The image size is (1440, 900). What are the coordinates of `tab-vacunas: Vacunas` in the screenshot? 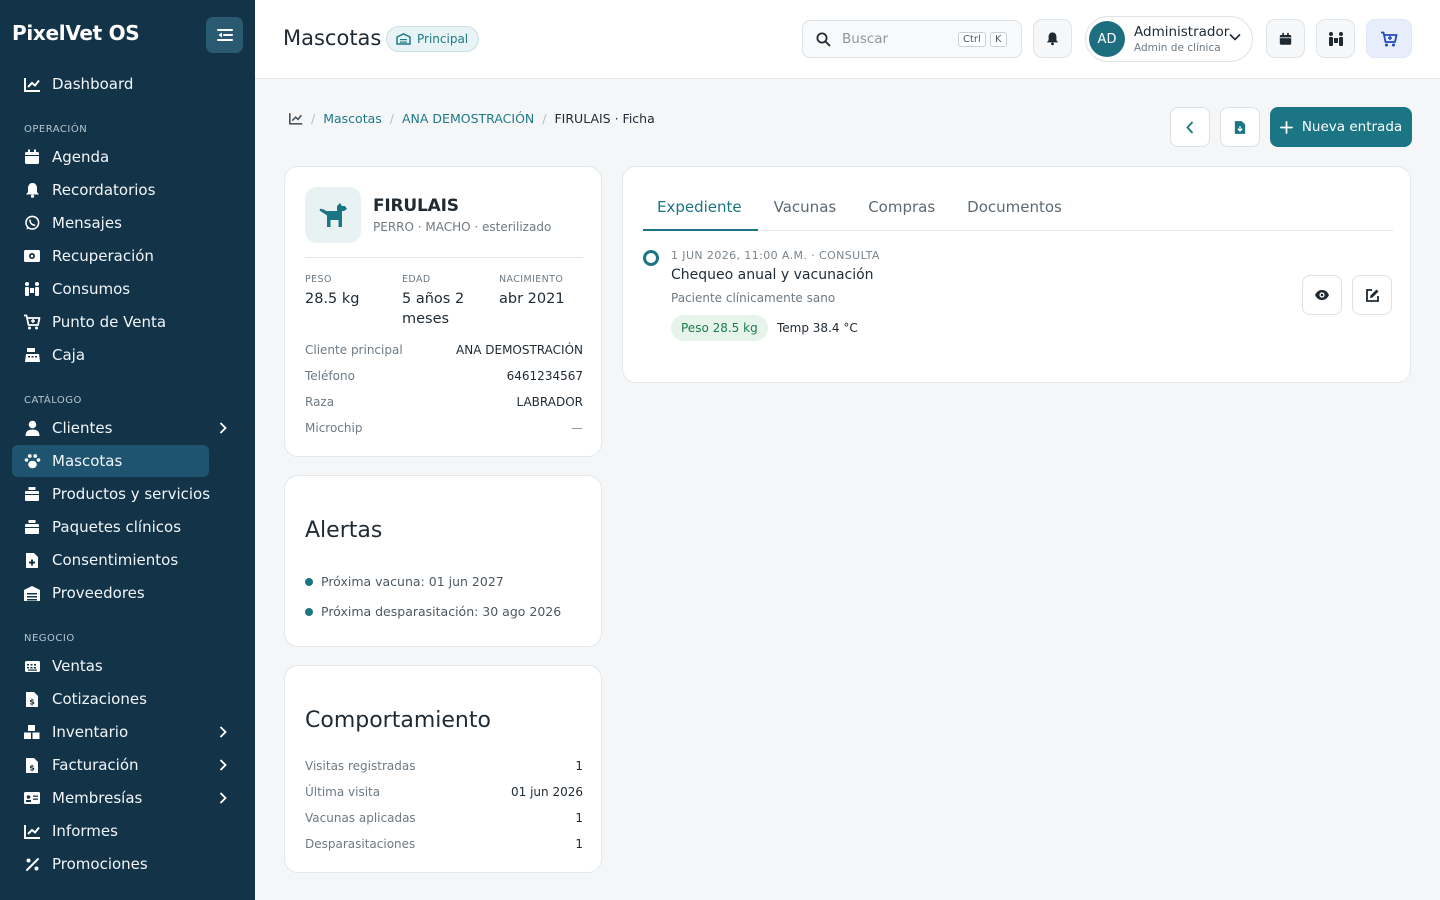 It's located at (806, 213).